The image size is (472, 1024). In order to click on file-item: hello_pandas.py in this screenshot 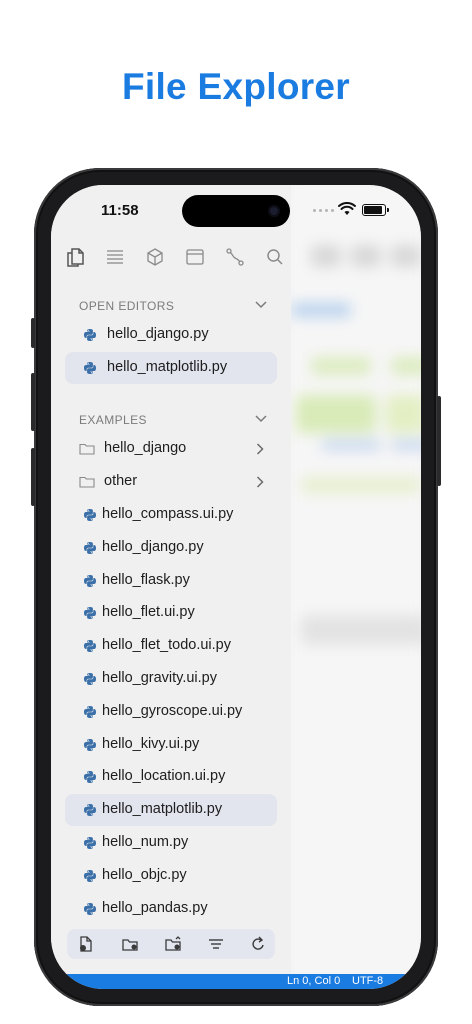, I will do `click(171, 909)`.